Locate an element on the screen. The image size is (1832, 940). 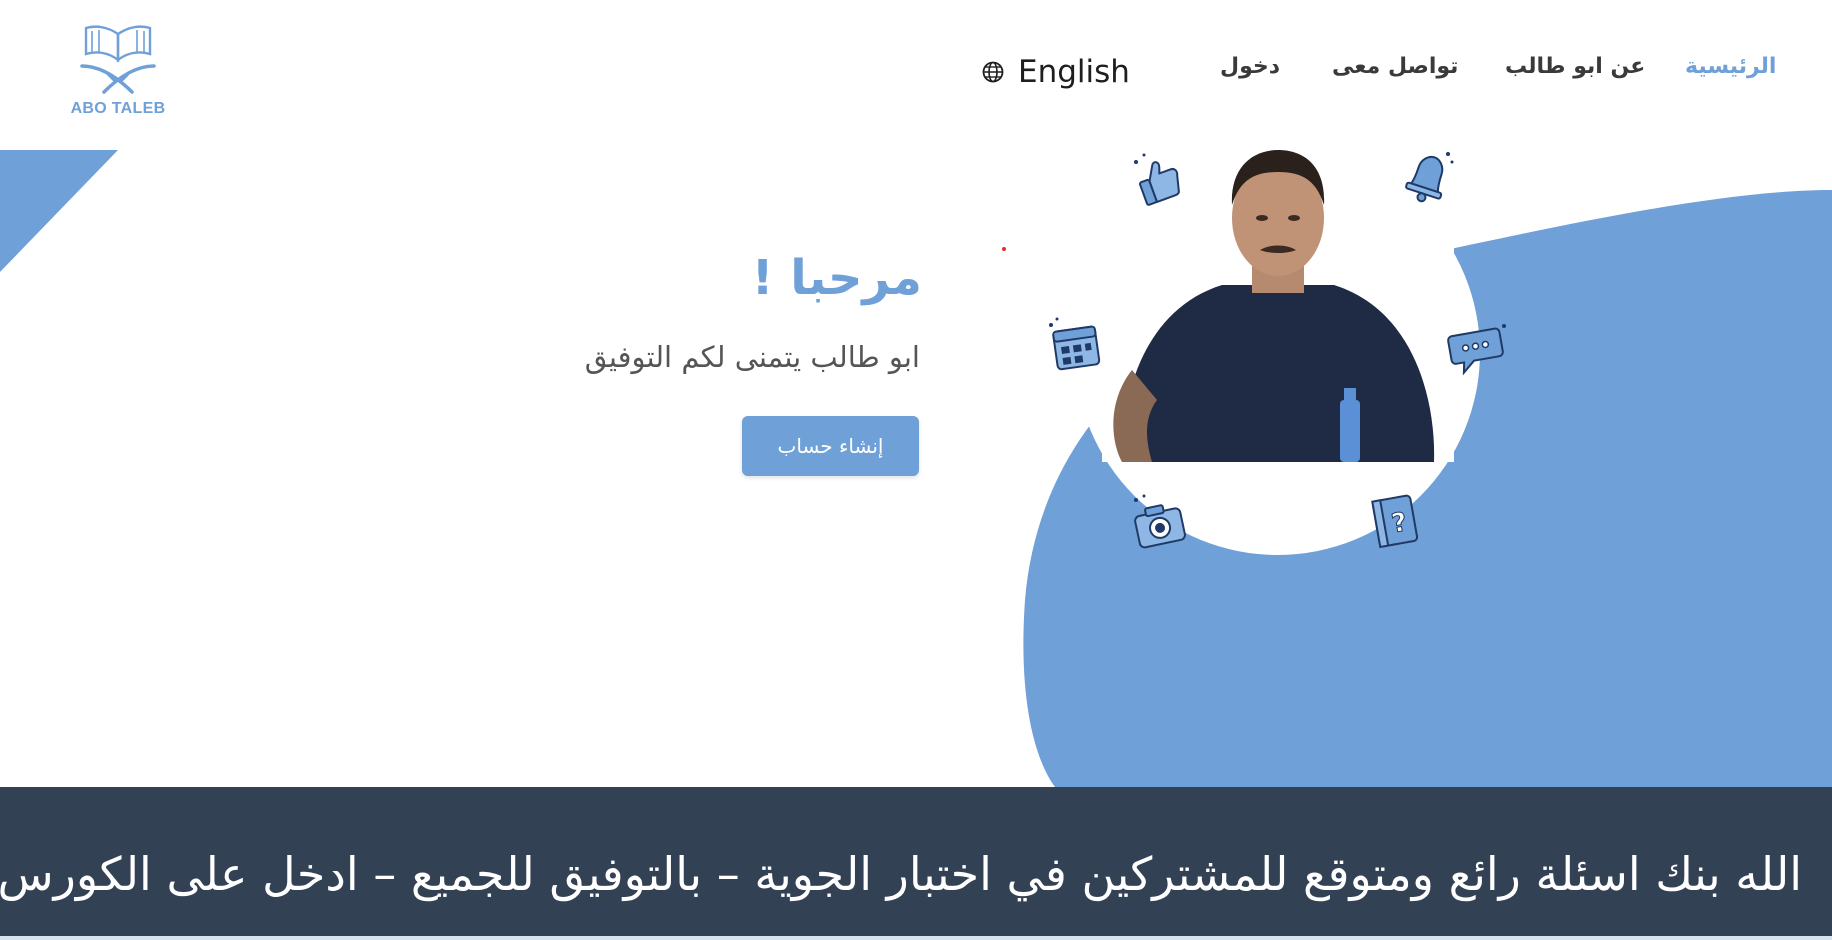
nav-about: عن ابو طالب is located at coordinates (1575, 66).